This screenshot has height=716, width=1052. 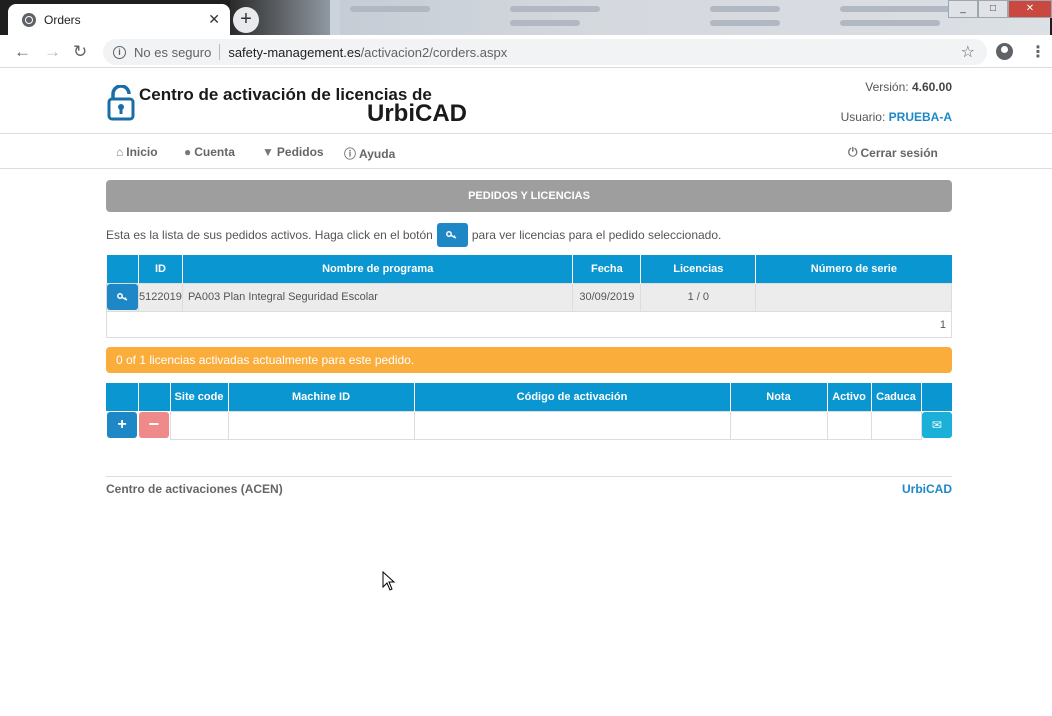 I want to click on nav-cuenta: ● Cuenta, so click(x=209, y=152).